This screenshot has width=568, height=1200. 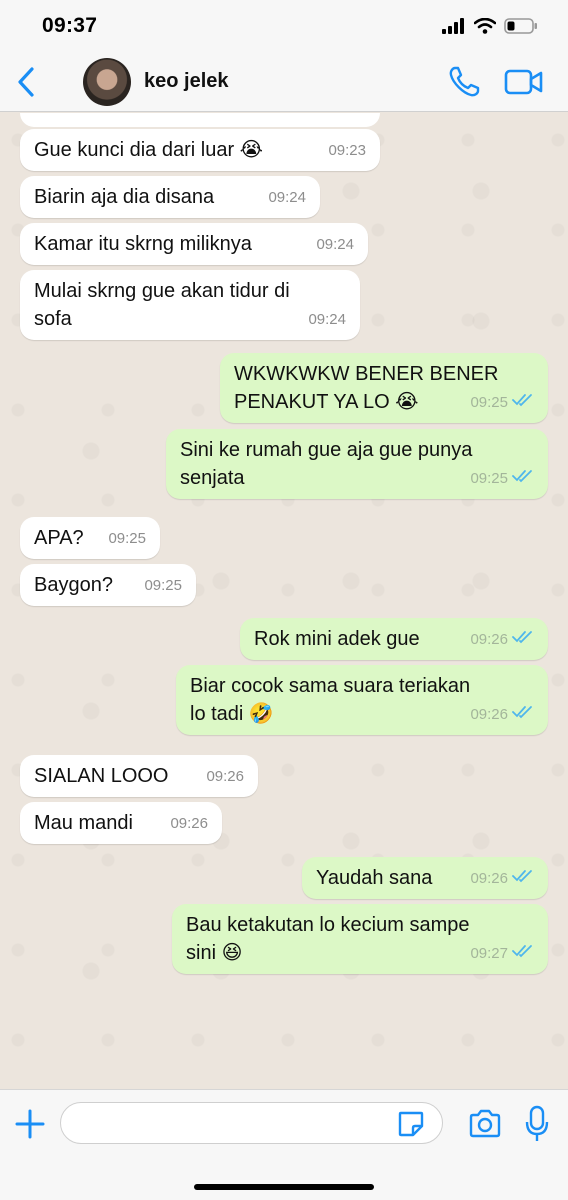 I want to click on incoming-message: Biarin aja dia disana 09:24, so click(x=170, y=197).